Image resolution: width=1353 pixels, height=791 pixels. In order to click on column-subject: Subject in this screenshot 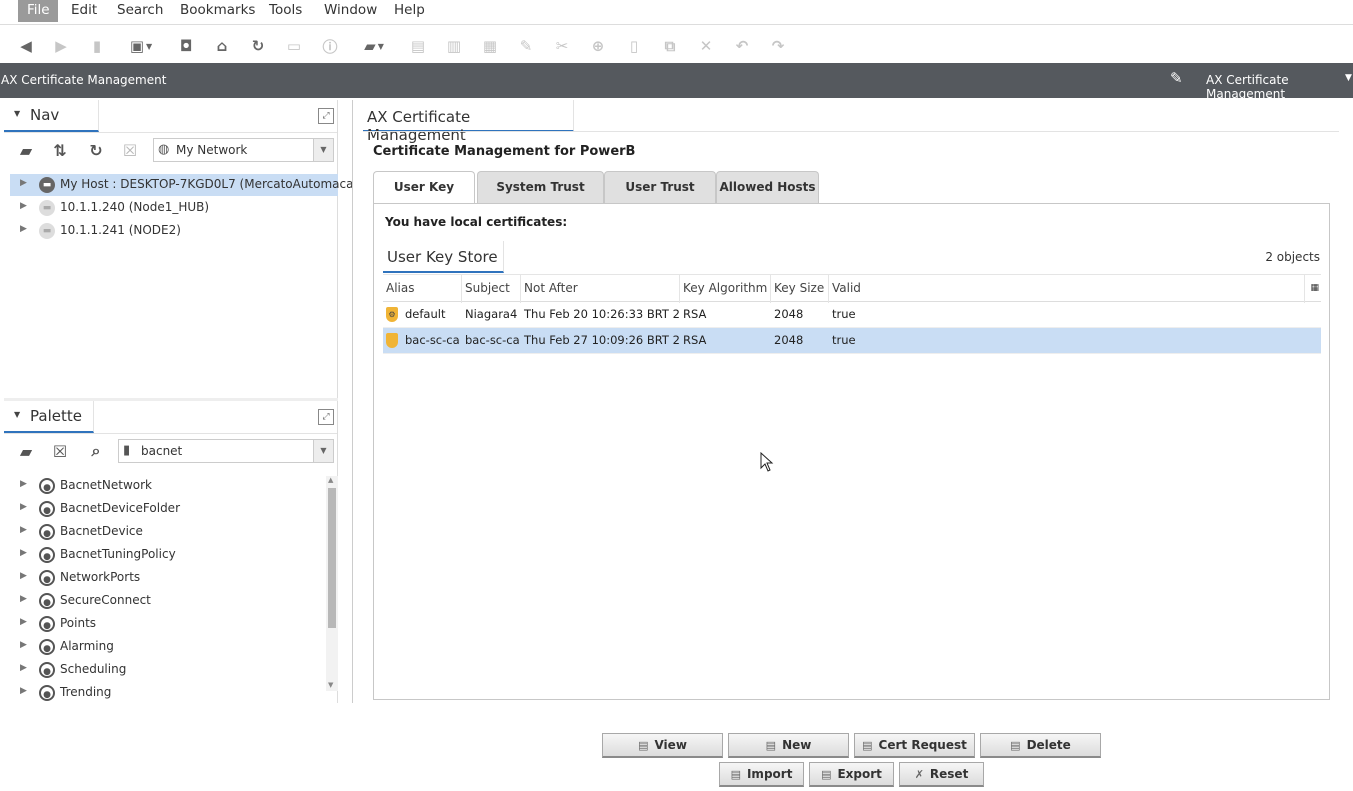, I will do `click(491, 289)`.